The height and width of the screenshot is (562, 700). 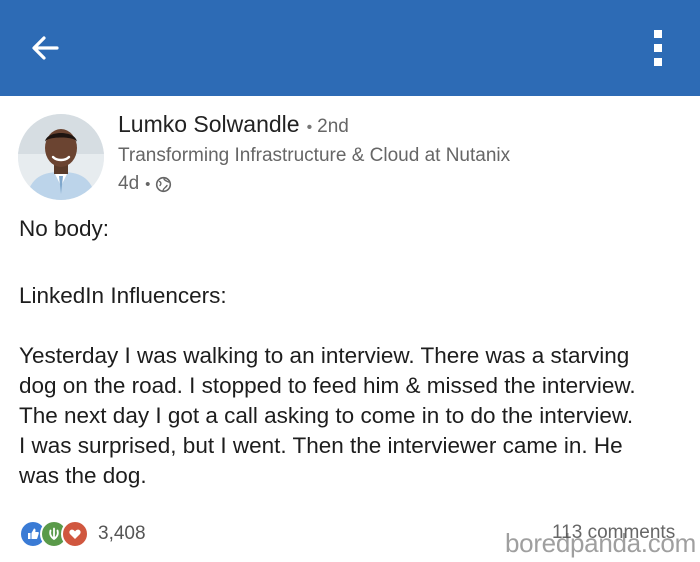 What do you see at coordinates (123, 295) in the screenshot?
I see `post-paragraph: LinkedIn Influencers:` at bounding box center [123, 295].